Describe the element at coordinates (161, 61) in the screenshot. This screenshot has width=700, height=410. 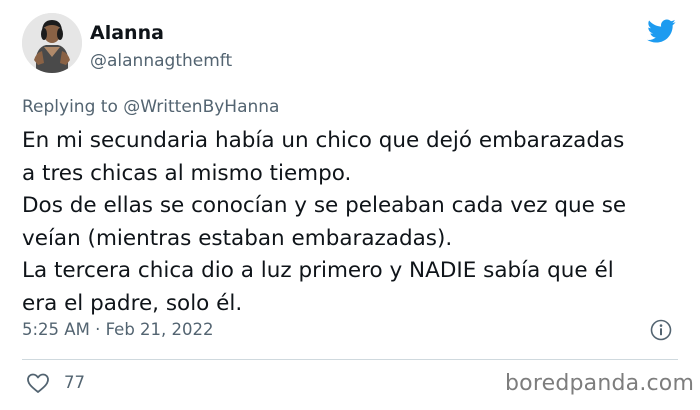
I see `author-handle: @alannagthemft` at that location.